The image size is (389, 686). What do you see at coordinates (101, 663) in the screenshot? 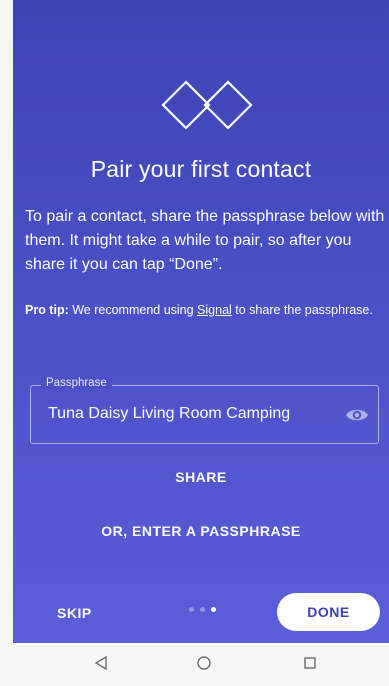
I see `back-triangle-icon` at bounding box center [101, 663].